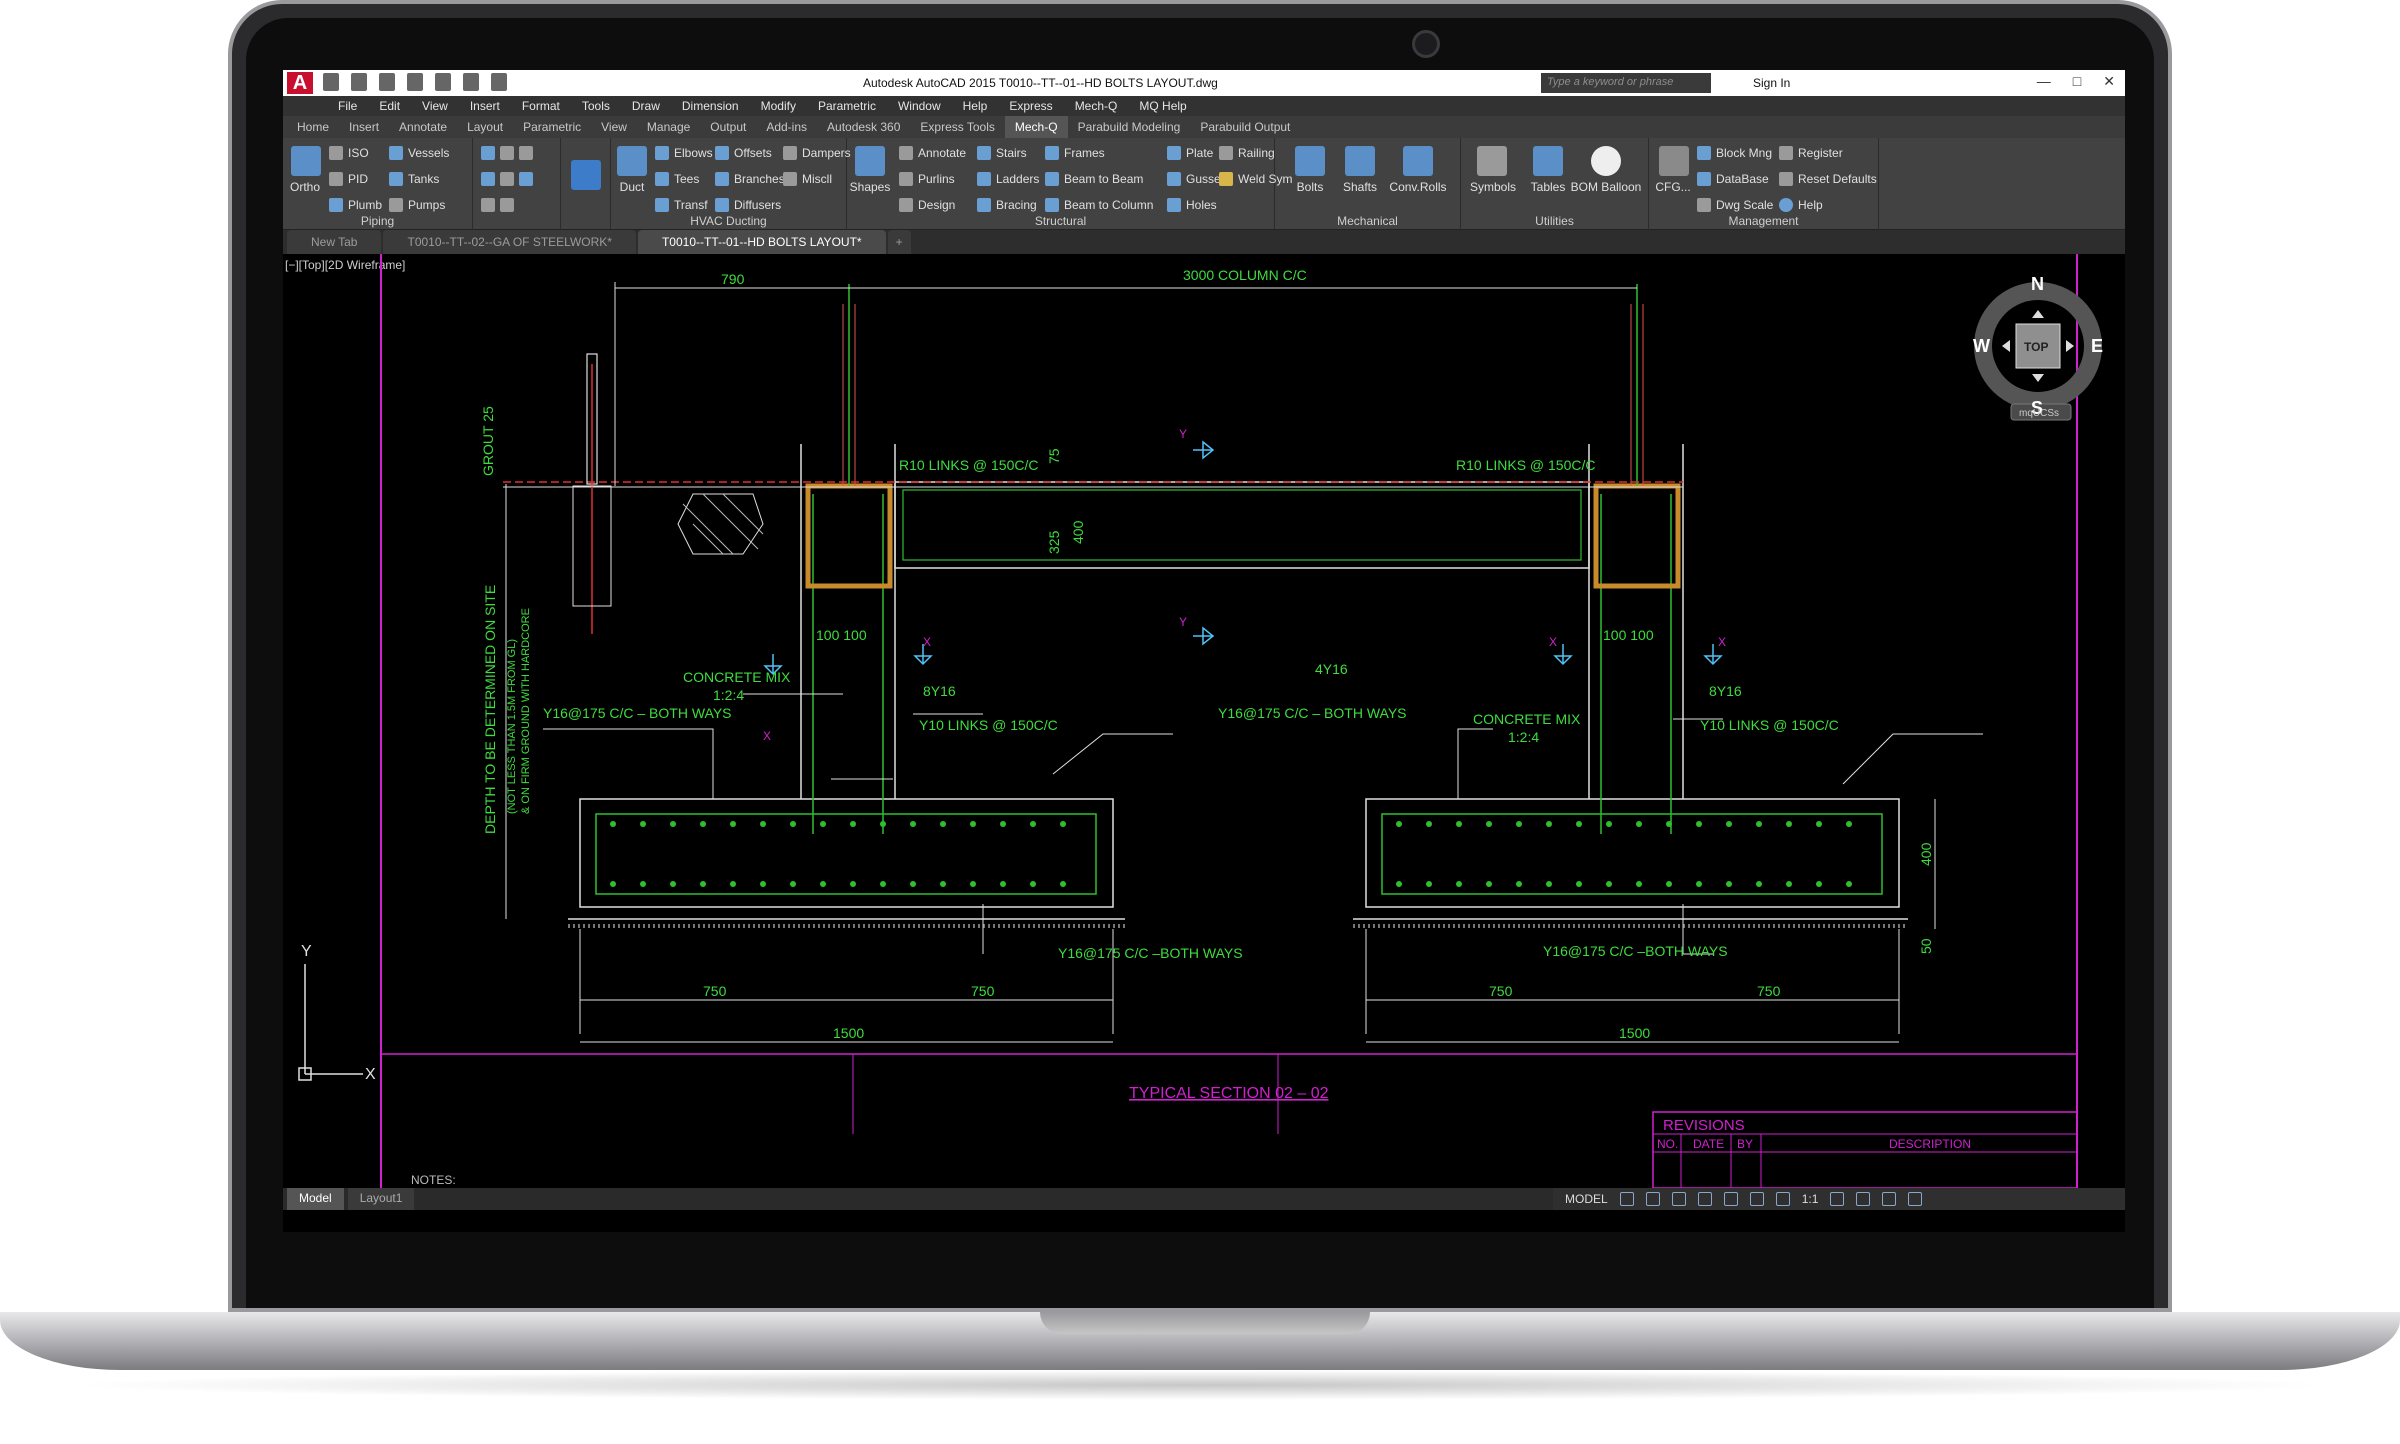 The image size is (2400, 1444). Describe the element at coordinates (306, 161) in the screenshot. I see `ortho-icon` at that location.